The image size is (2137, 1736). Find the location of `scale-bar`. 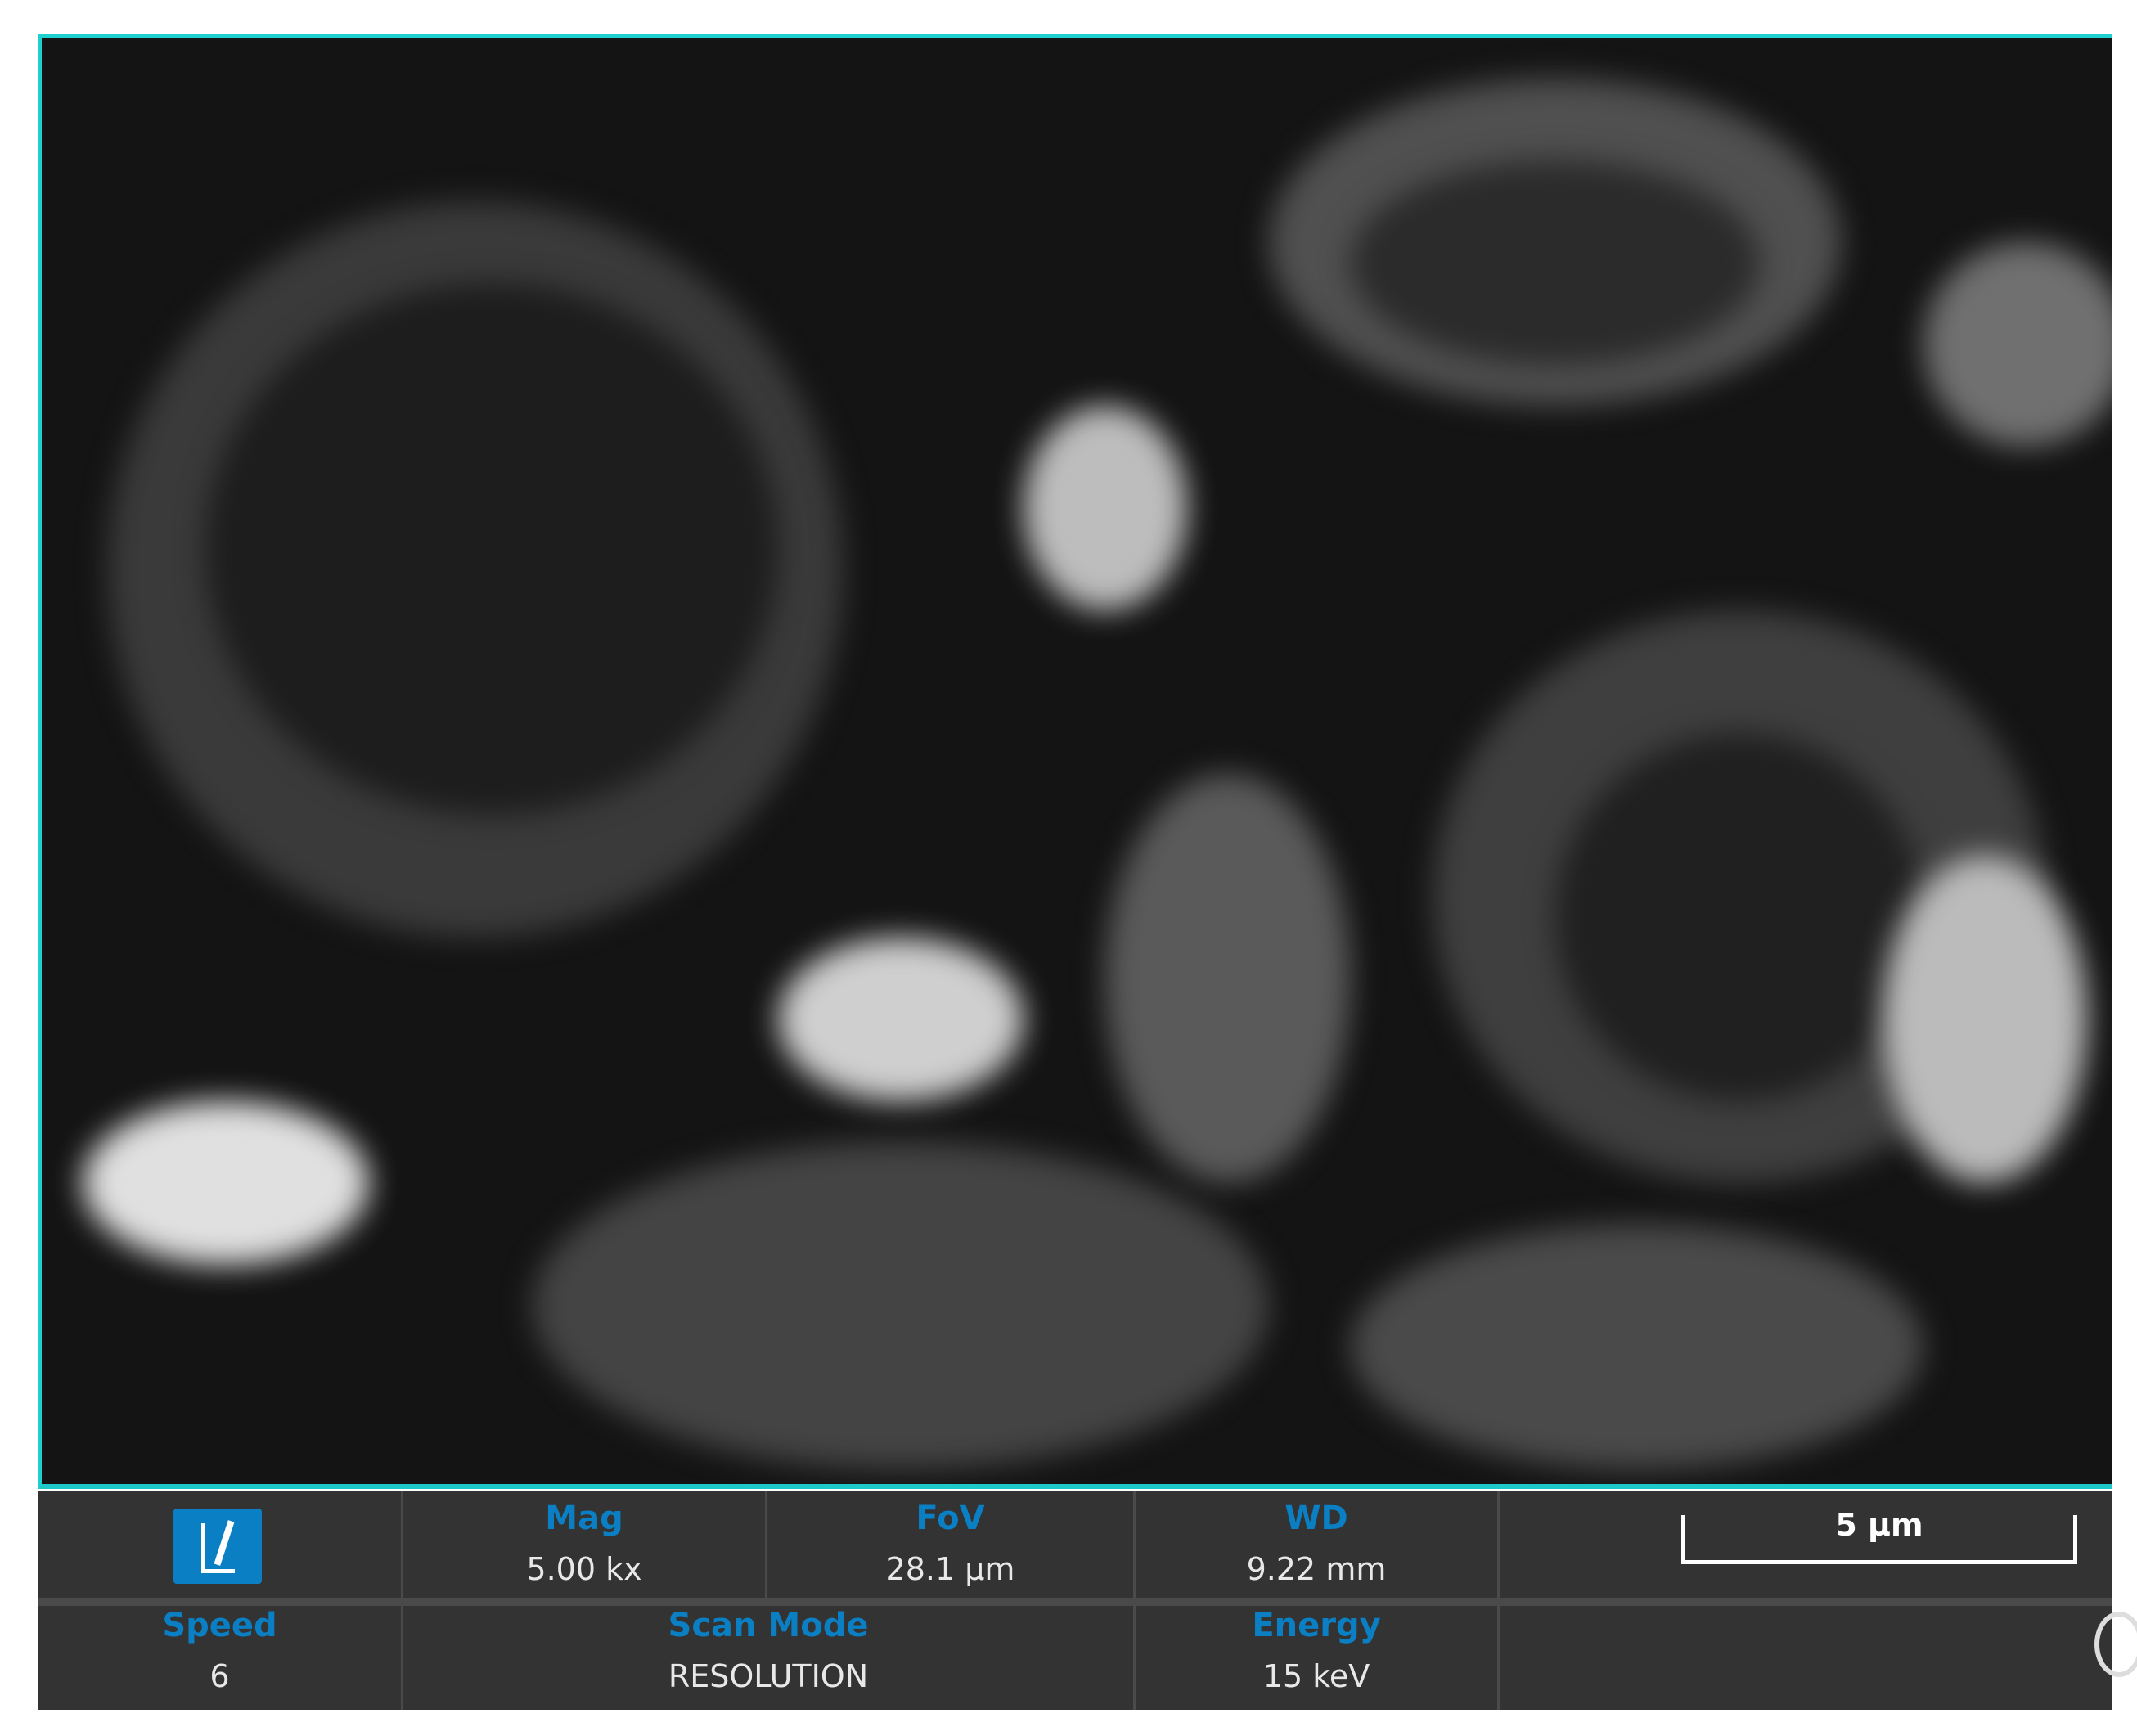

scale-bar is located at coordinates (1879, 1539).